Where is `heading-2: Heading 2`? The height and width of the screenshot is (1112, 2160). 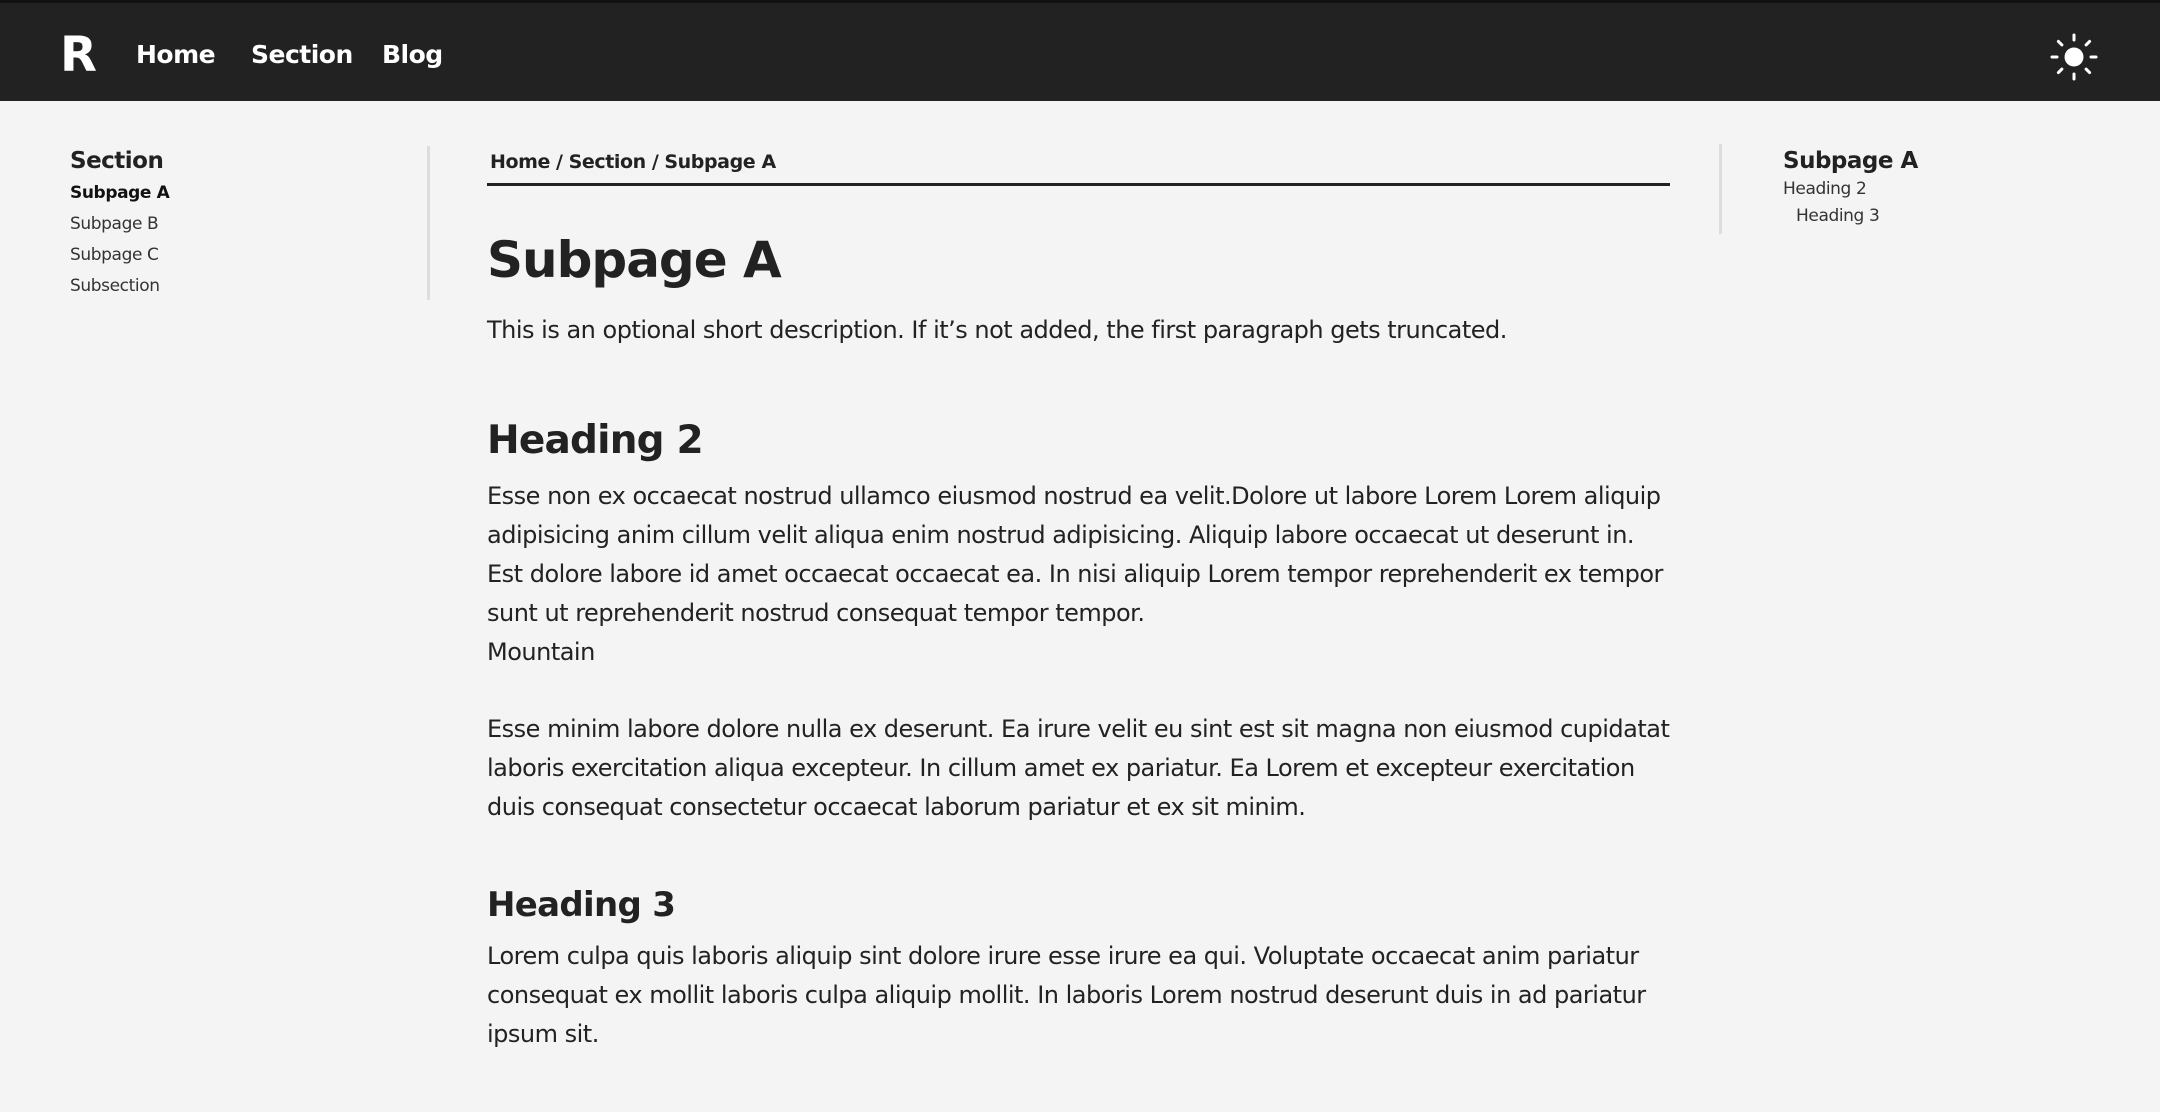 heading-2: Heading 2 is located at coordinates (595, 440).